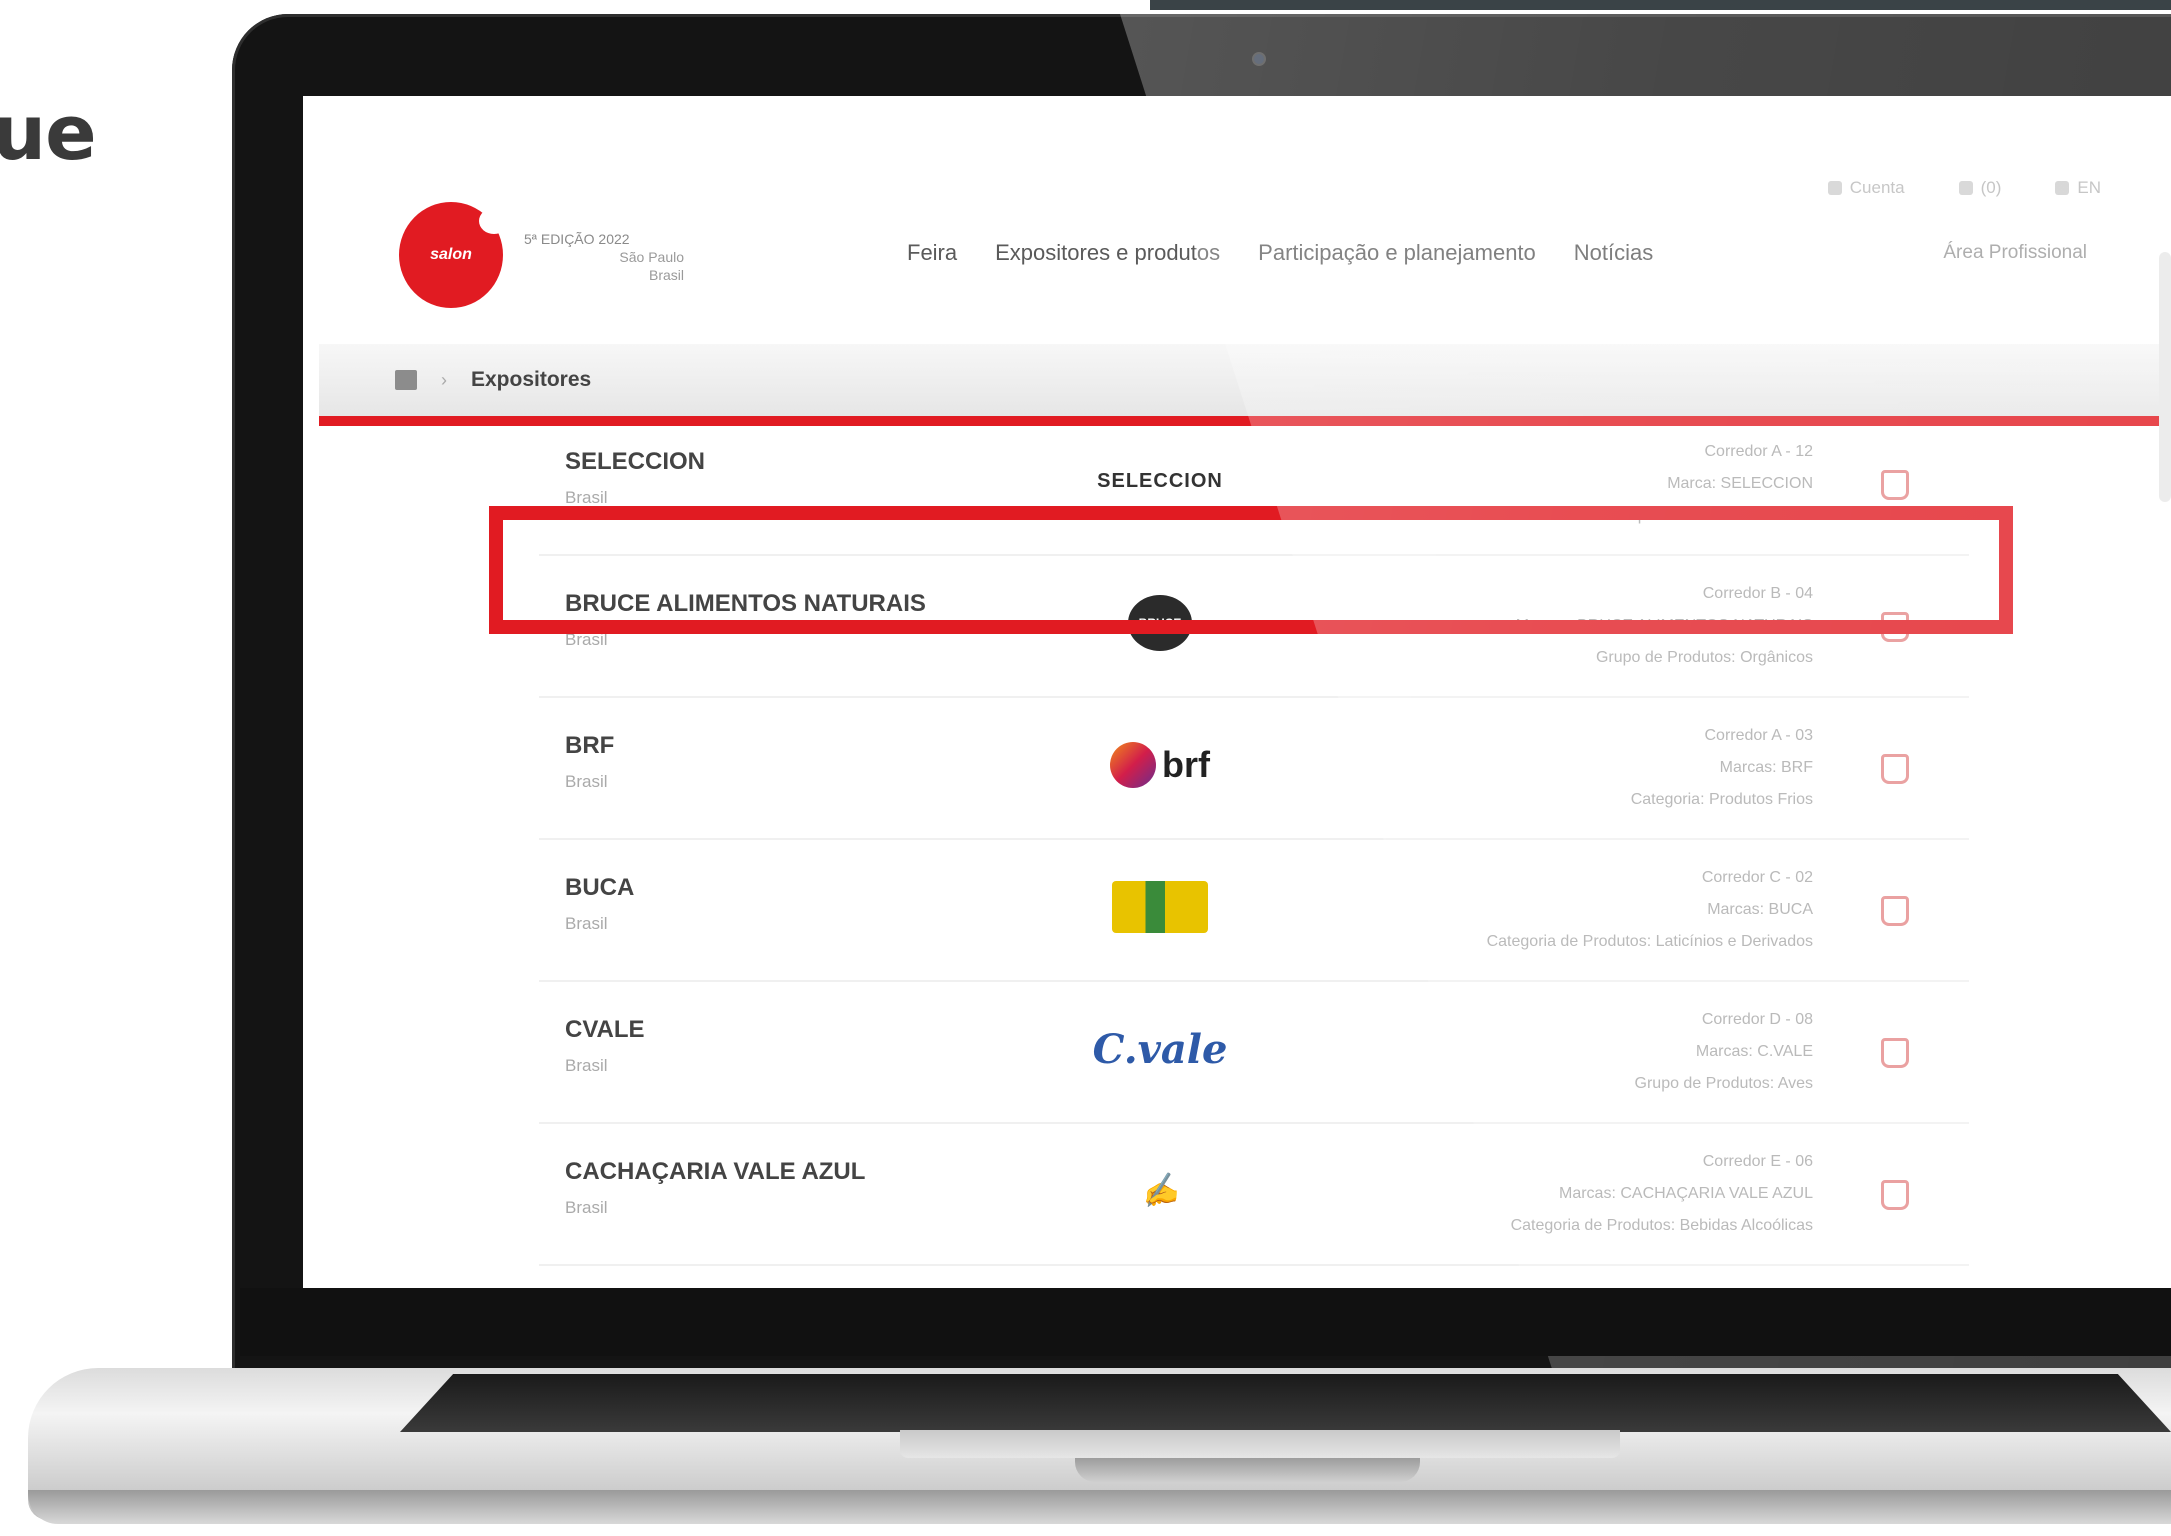 This screenshot has width=2171, height=1536. What do you see at coordinates (1660, 5) in the screenshot?
I see `monitor-rim` at bounding box center [1660, 5].